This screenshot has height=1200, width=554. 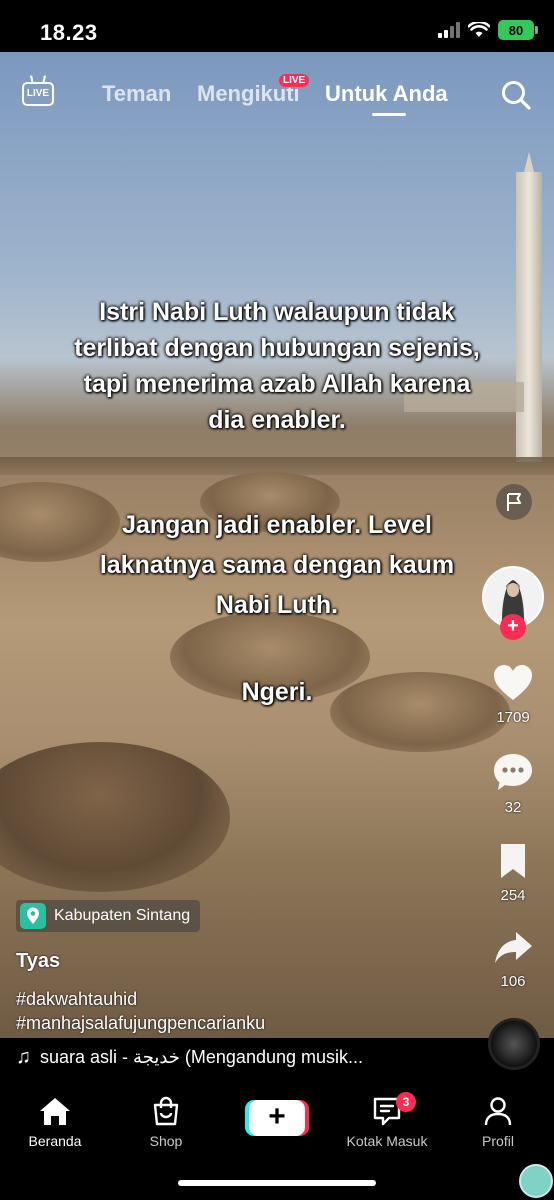 I want to click on heart-icon, so click(x=513, y=682).